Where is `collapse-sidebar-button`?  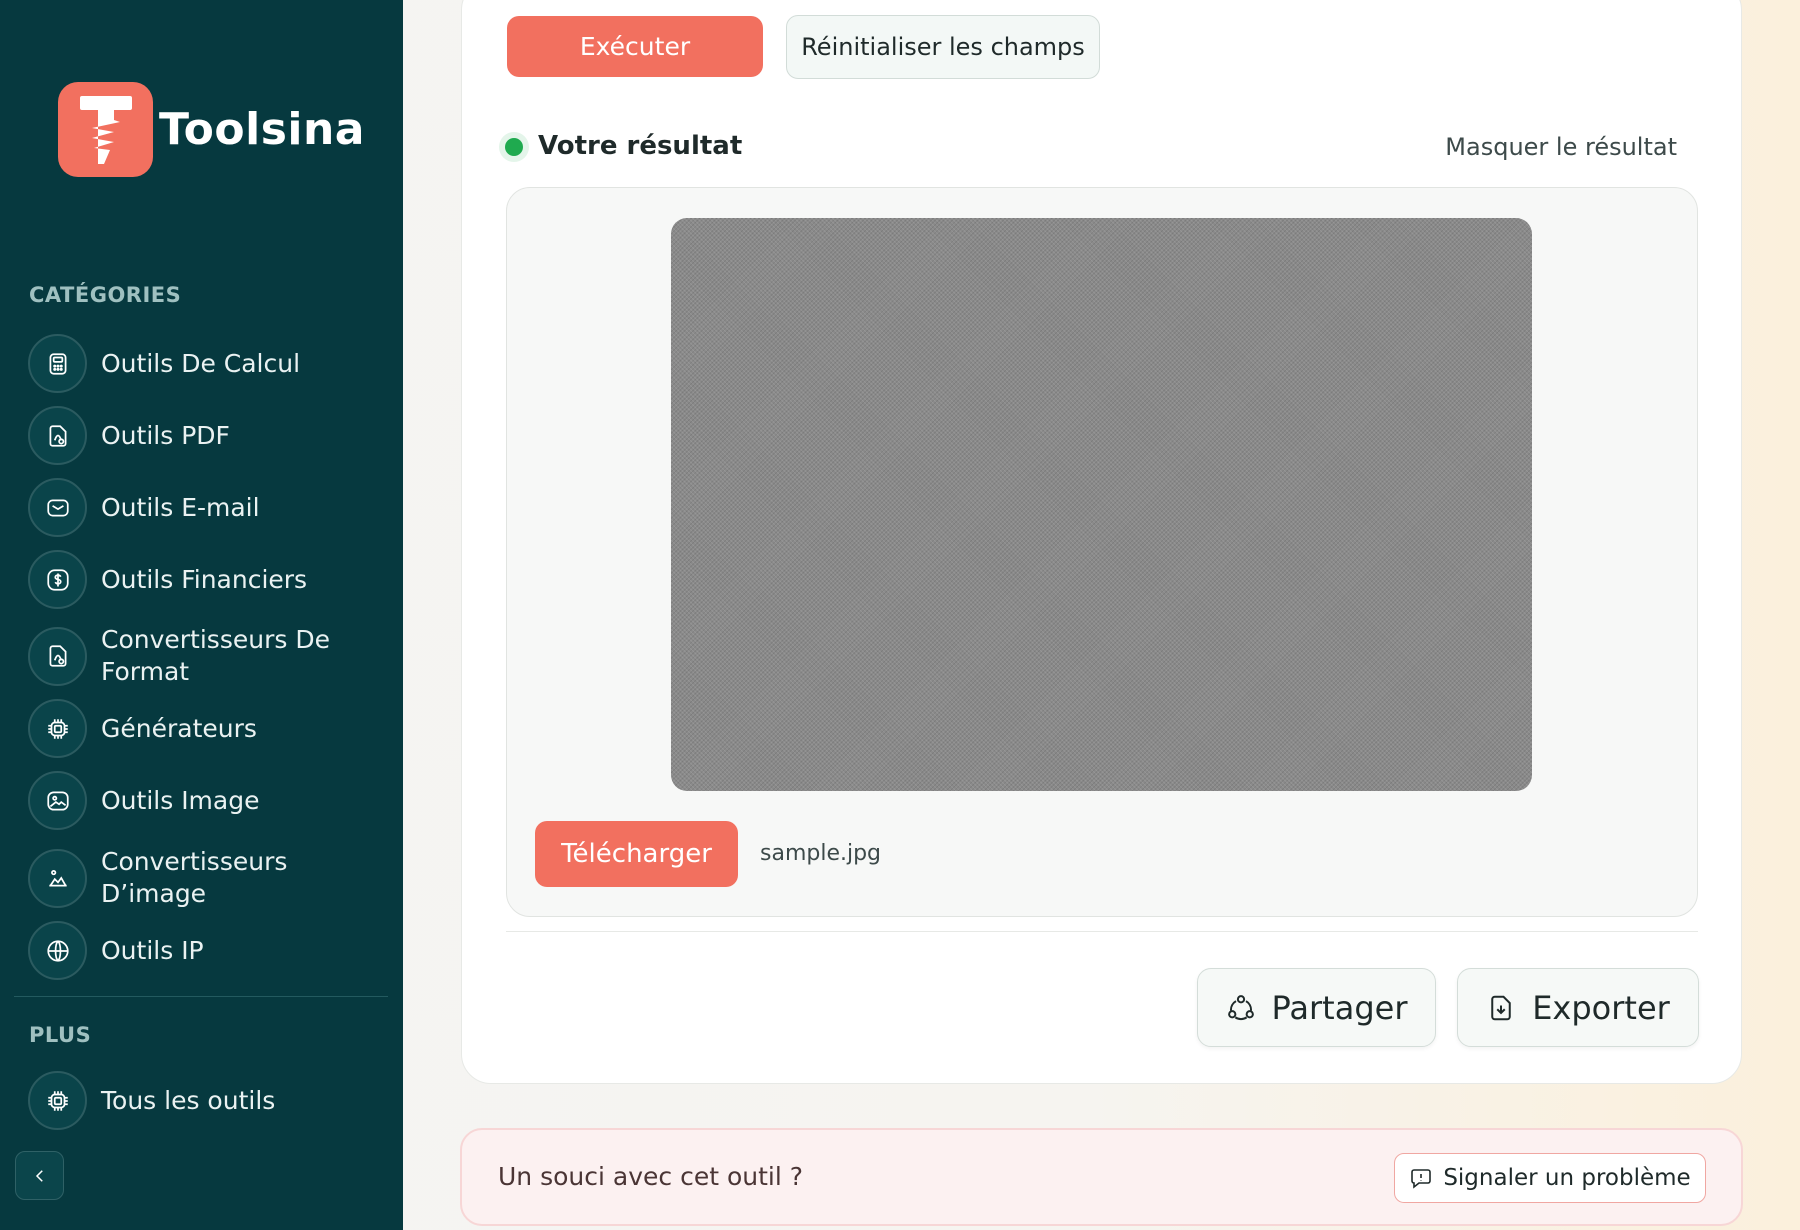 collapse-sidebar-button is located at coordinates (39, 1175).